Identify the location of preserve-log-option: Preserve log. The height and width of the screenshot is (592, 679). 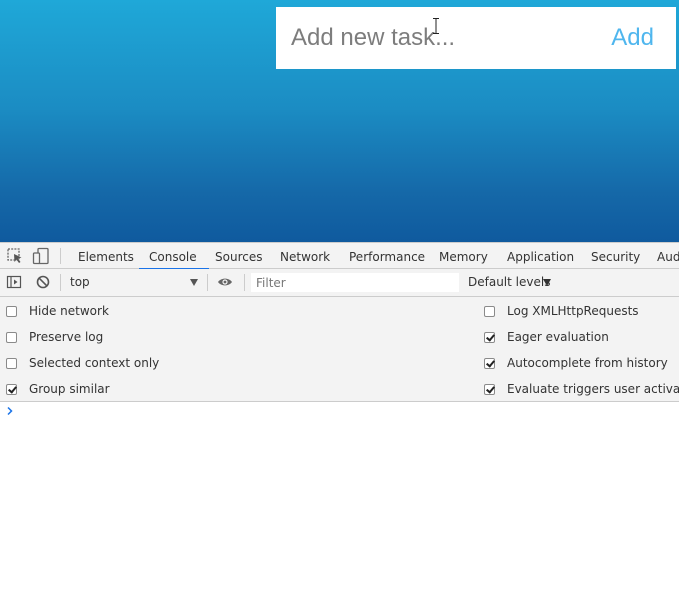
(54, 337).